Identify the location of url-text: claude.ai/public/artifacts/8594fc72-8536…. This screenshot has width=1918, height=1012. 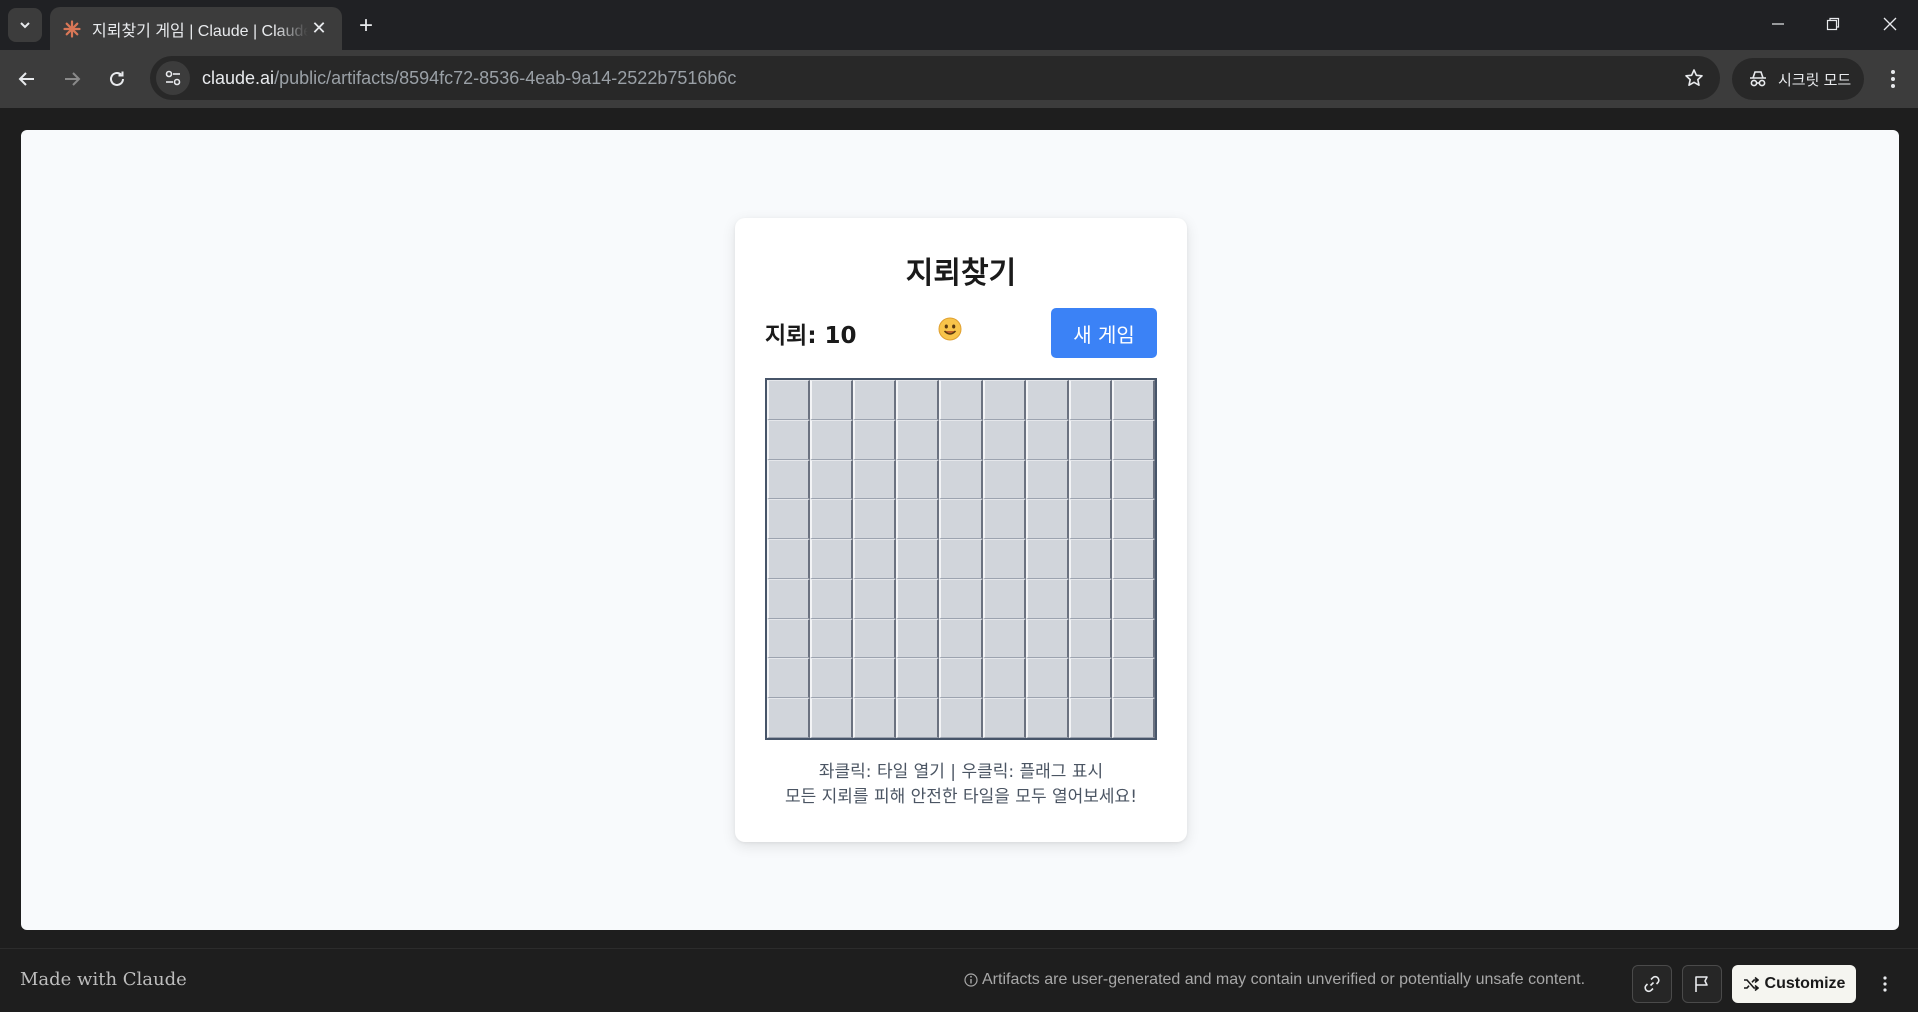
(939, 78).